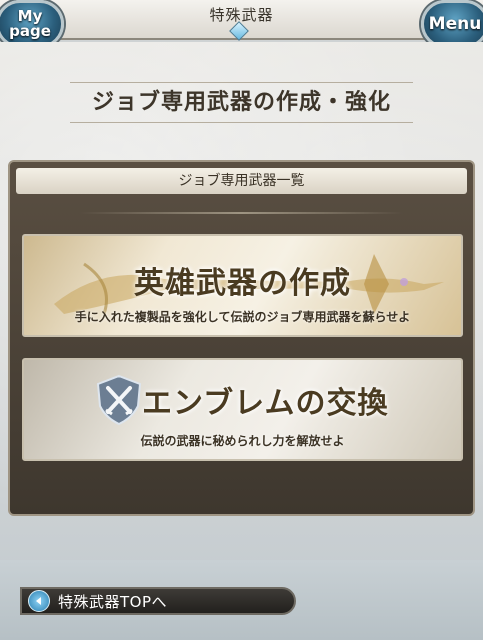 The image size is (483, 640). Describe the element at coordinates (241, 82) in the screenshot. I see `heading-divider-top` at that location.